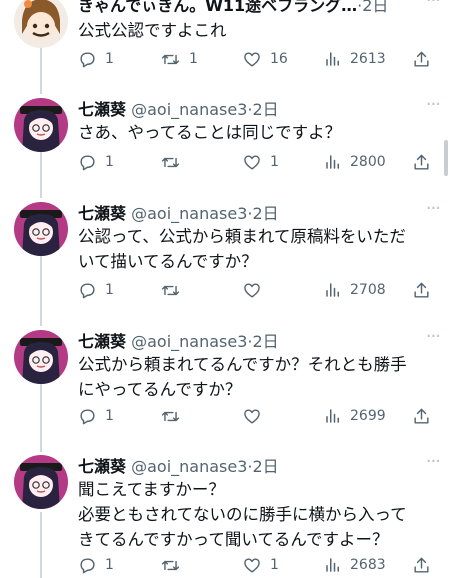  What do you see at coordinates (368, 290) in the screenshot?
I see `views-count: 2708` at bounding box center [368, 290].